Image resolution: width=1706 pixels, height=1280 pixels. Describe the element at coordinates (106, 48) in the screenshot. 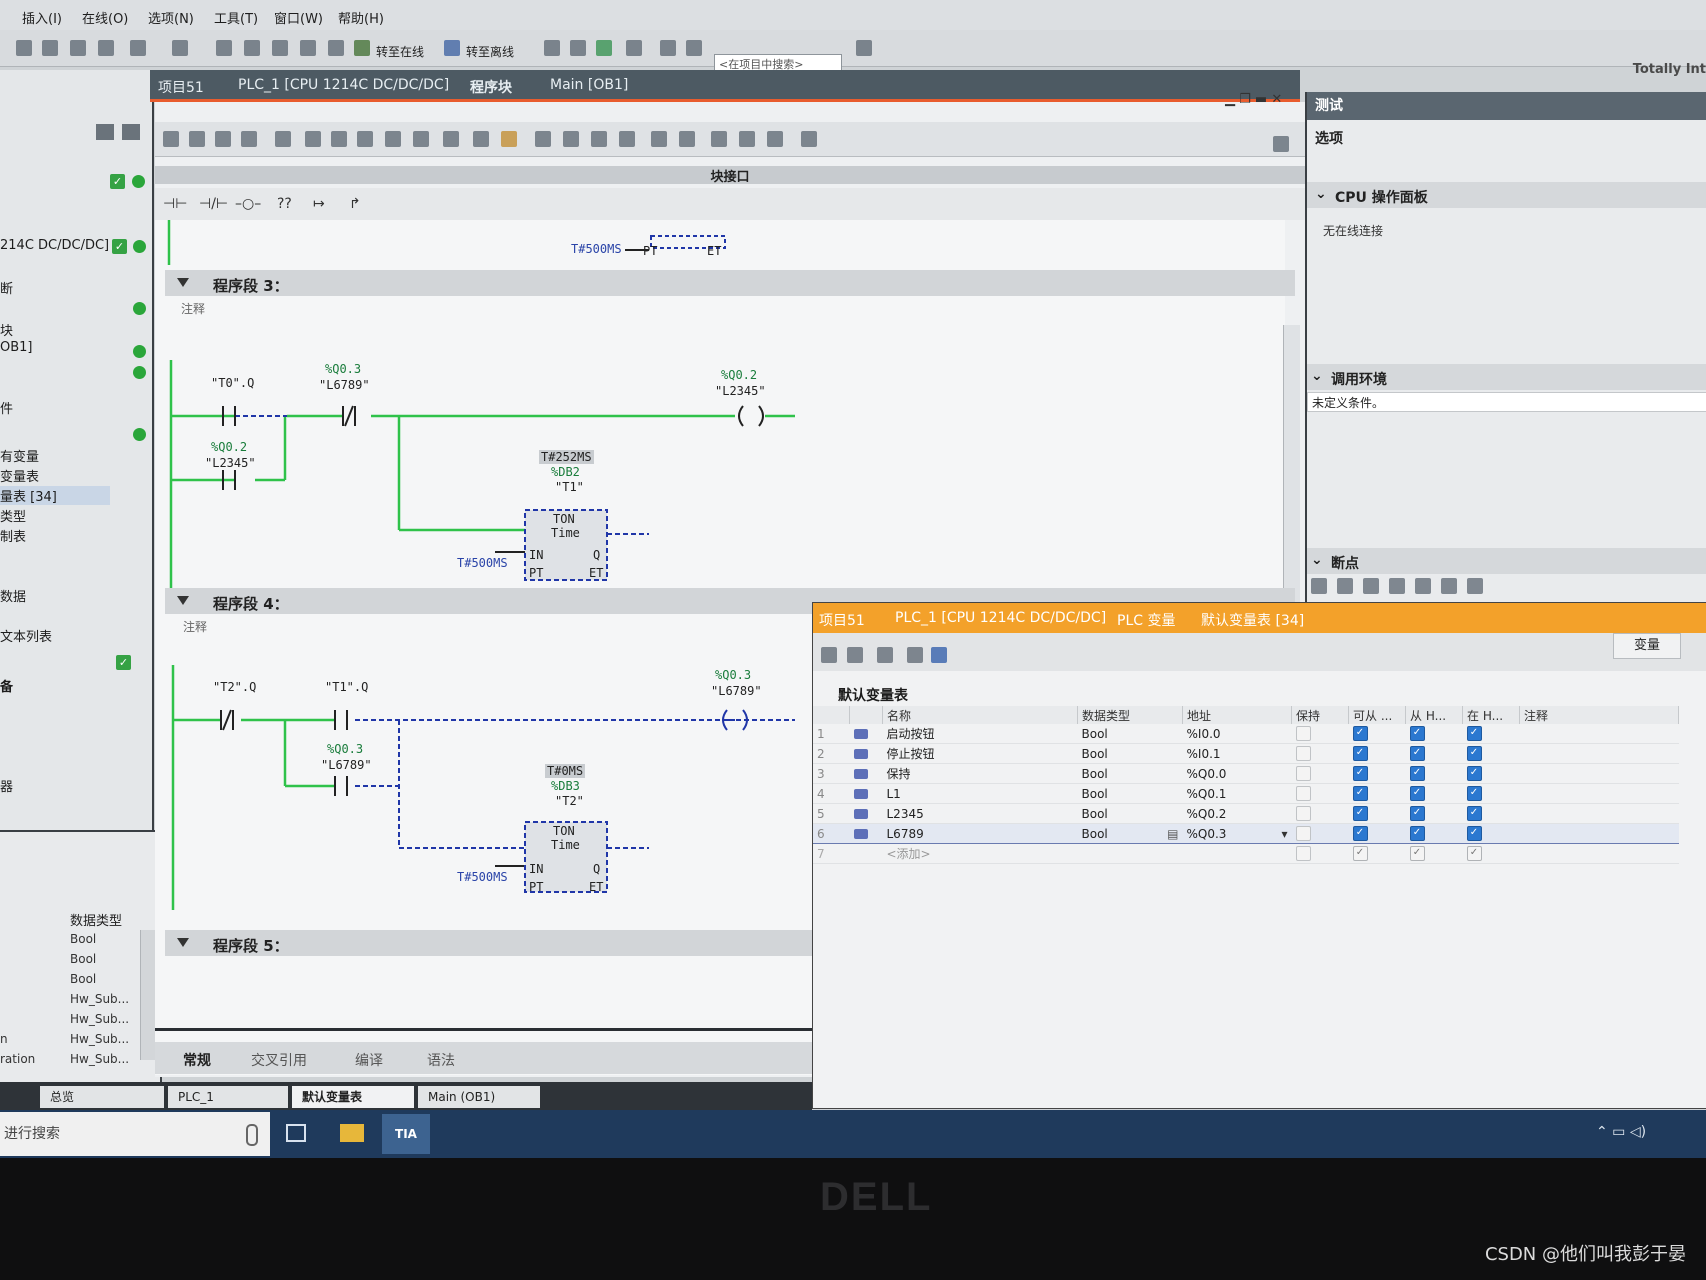

I see `delete-icon` at that location.